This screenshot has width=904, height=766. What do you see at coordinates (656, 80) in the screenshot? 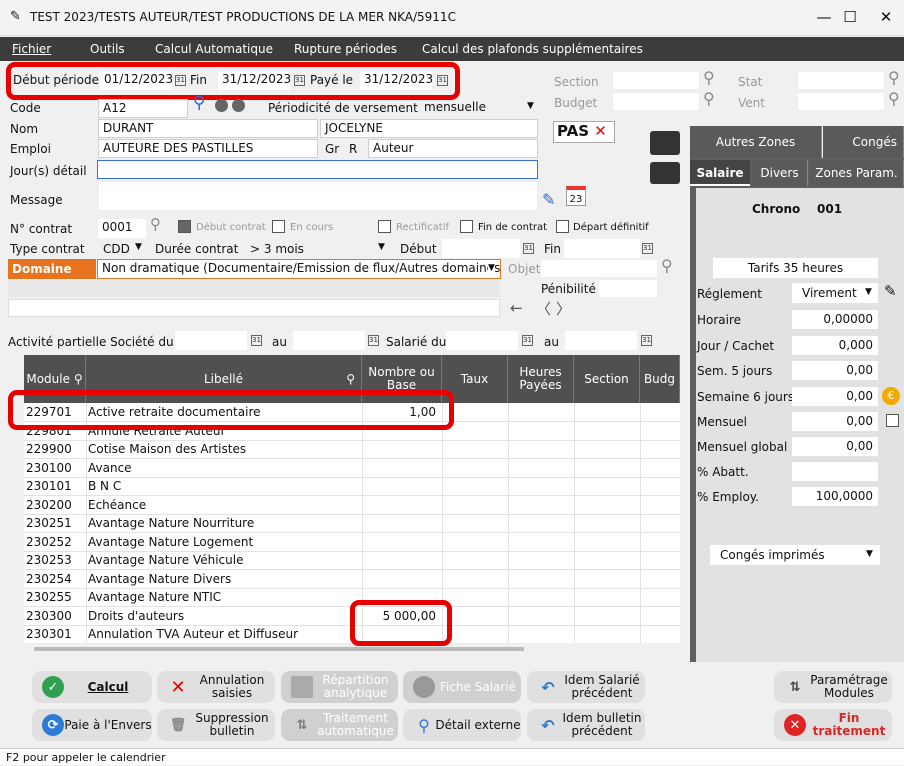
I see `section-input` at bounding box center [656, 80].